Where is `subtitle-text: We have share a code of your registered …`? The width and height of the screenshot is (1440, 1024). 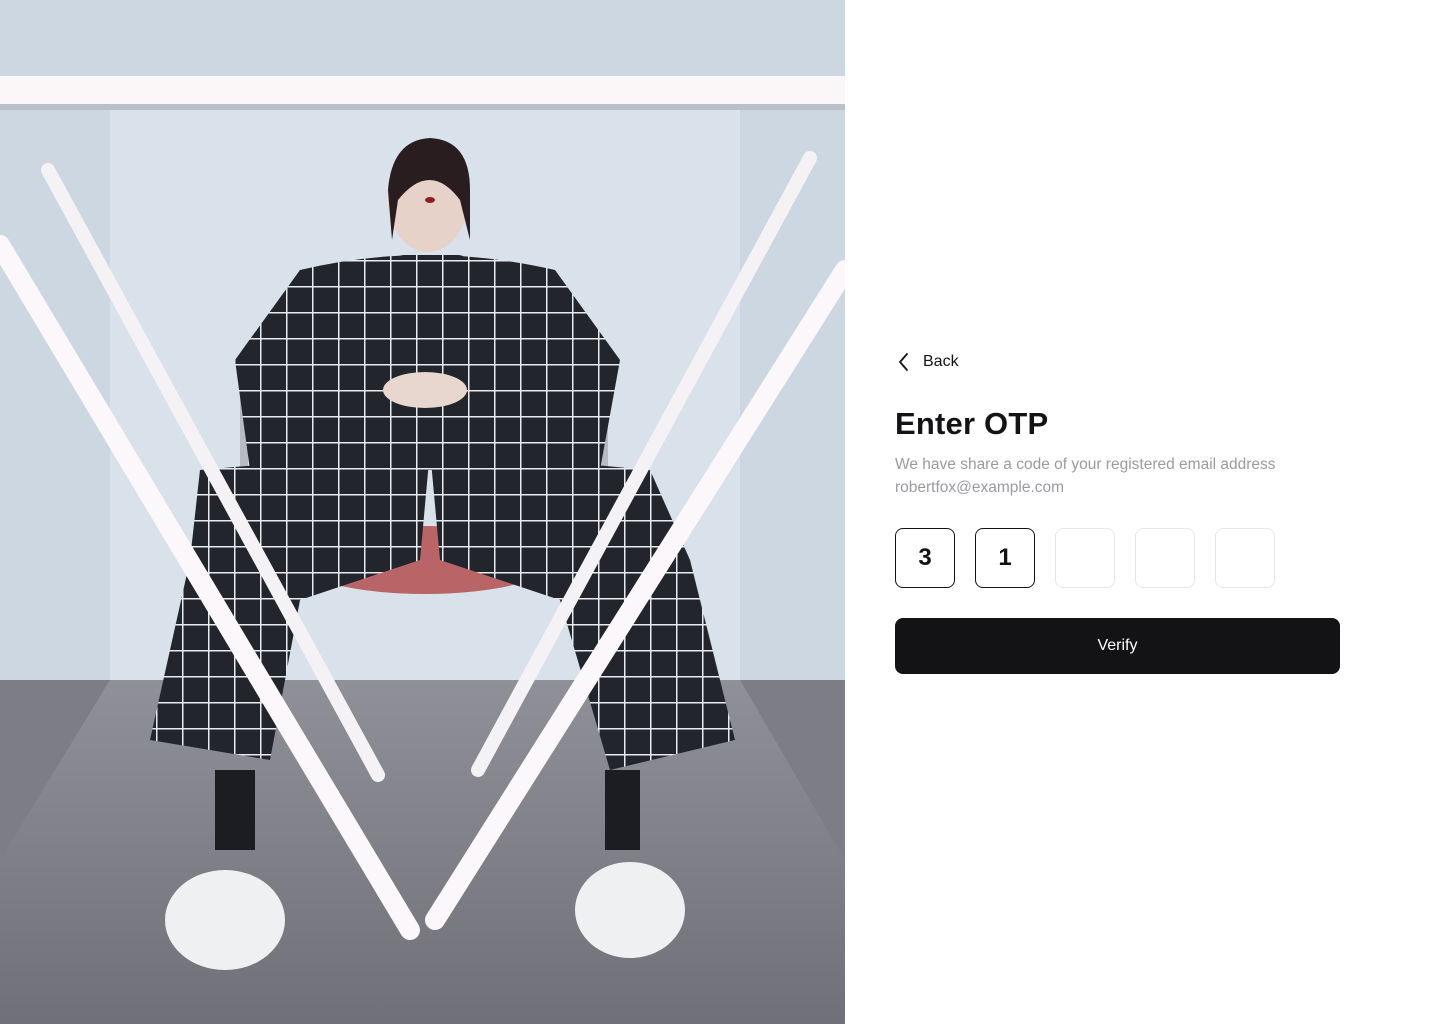 subtitle-text: We have share a code of your registered … is located at coordinates (1085, 464).